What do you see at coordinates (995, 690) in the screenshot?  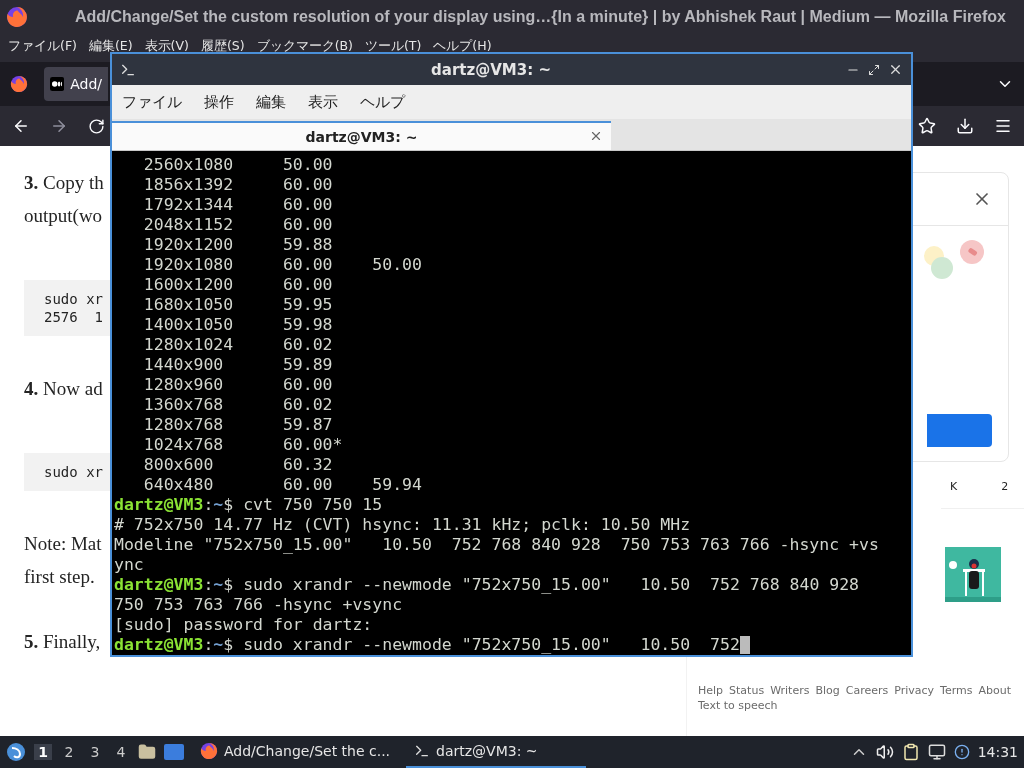 I see `footer-link: About` at bounding box center [995, 690].